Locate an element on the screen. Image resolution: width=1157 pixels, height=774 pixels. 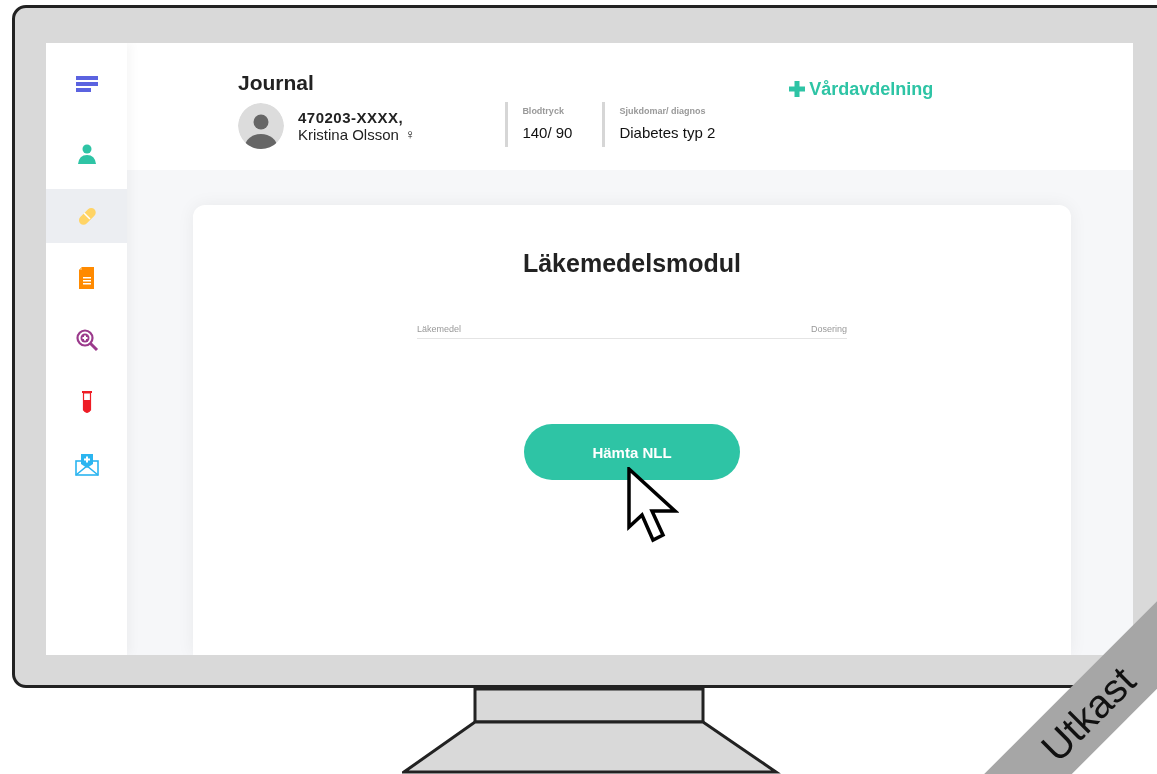
vital-value: Diabetes typ 2 is located at coordinates (667, 132).